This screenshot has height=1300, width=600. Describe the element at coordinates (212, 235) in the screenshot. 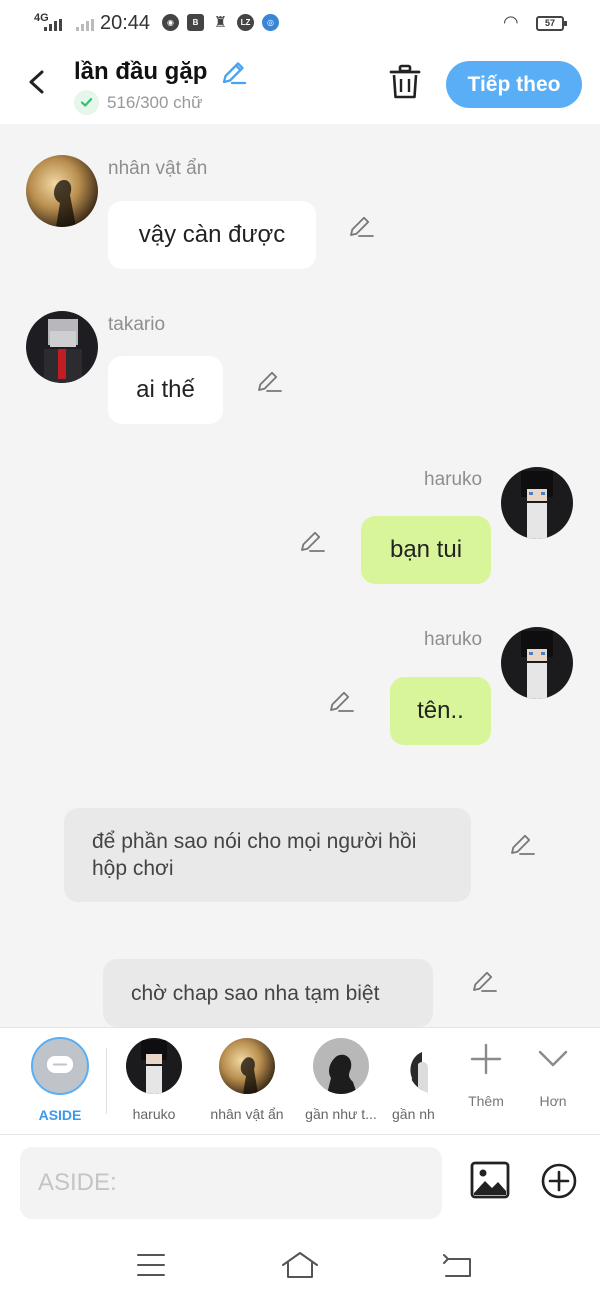

I see `message-bubble: vậy càn được` at that location.